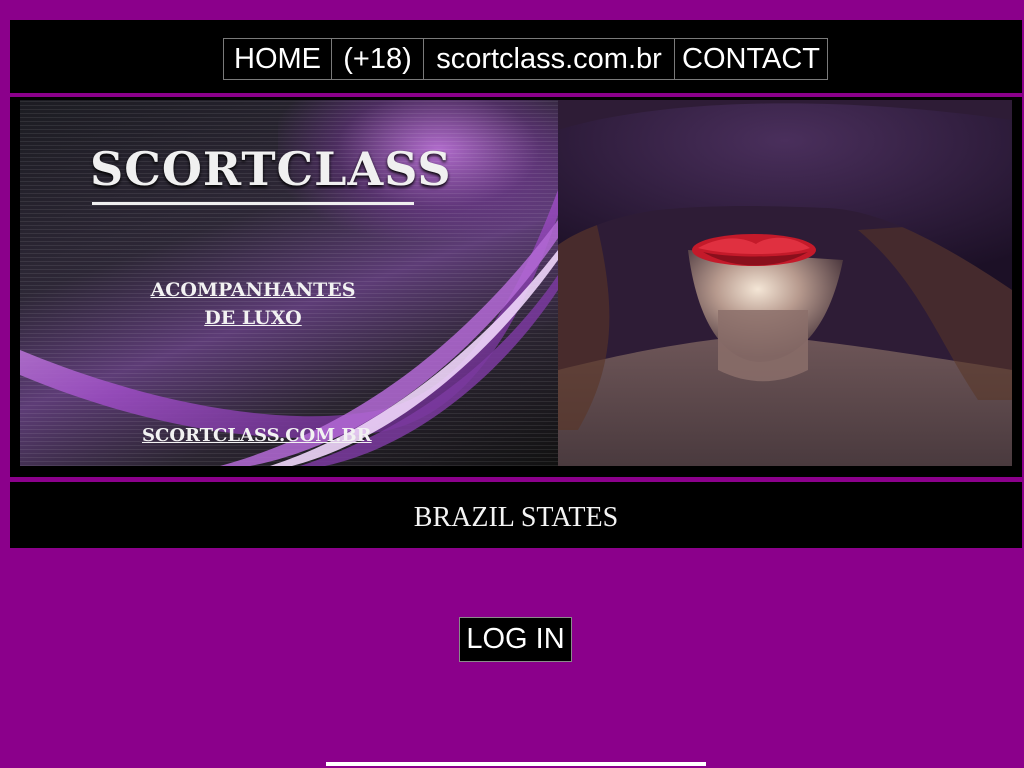 This screenshot has width=1024, height=768. What do you see at coordinates (516, 764) in the screenshot?
I see `bottom-divider` at bounding box center [516, 764].